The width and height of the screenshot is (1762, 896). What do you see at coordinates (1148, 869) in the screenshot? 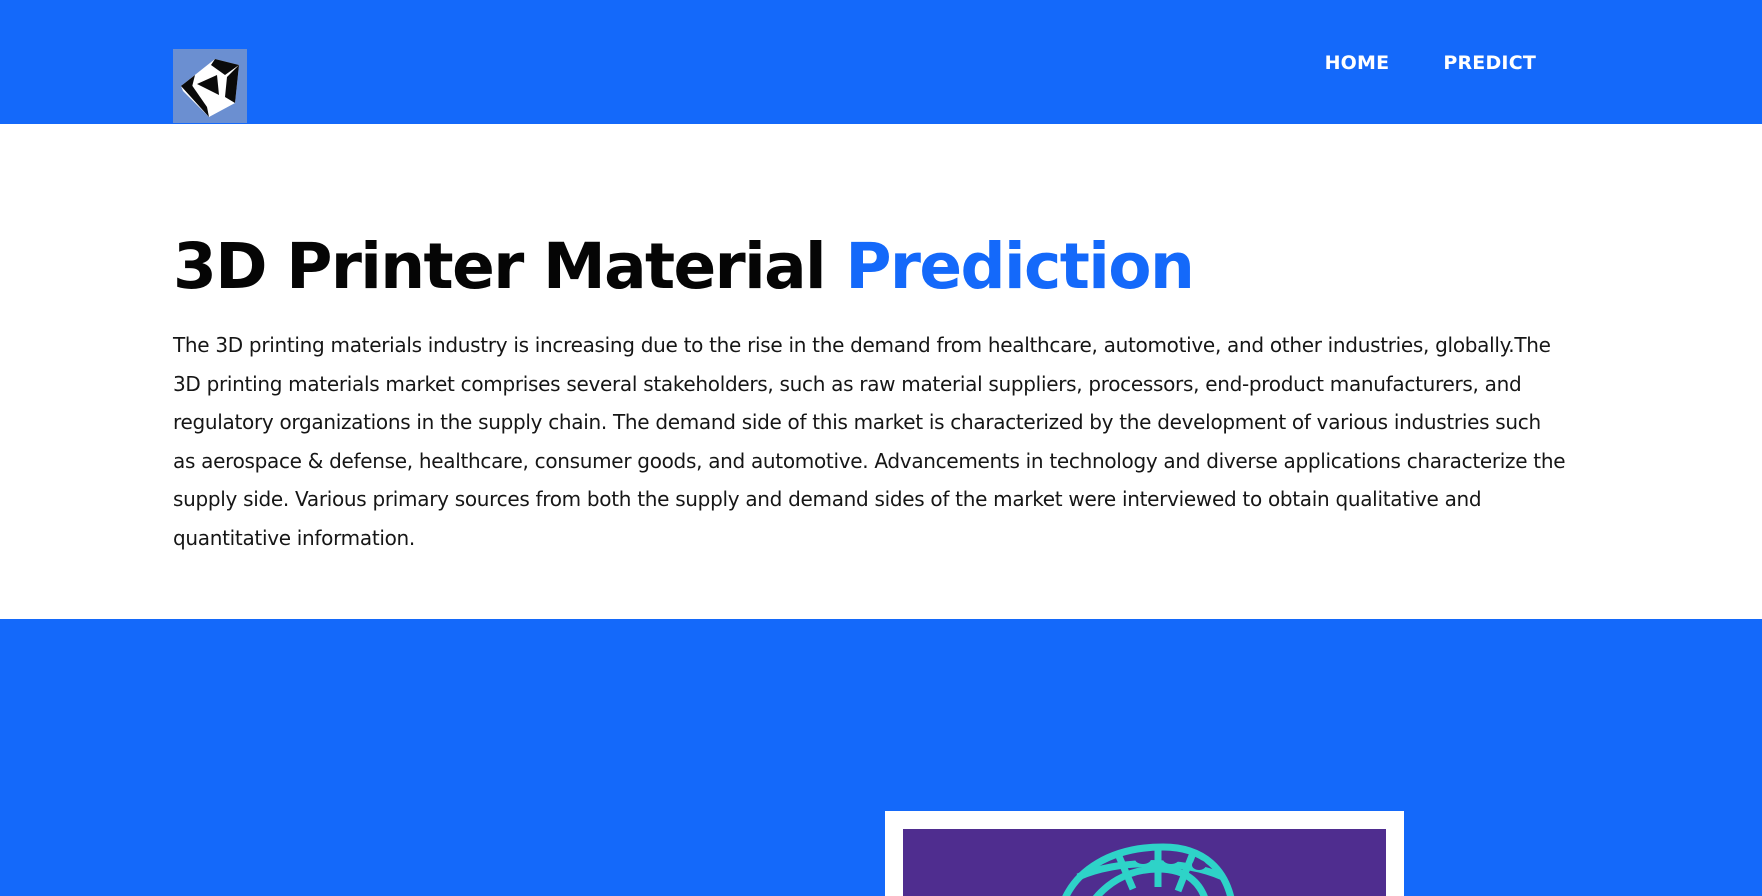
I see `mesh-sphere-icon` at bounding box center [1148, 869].